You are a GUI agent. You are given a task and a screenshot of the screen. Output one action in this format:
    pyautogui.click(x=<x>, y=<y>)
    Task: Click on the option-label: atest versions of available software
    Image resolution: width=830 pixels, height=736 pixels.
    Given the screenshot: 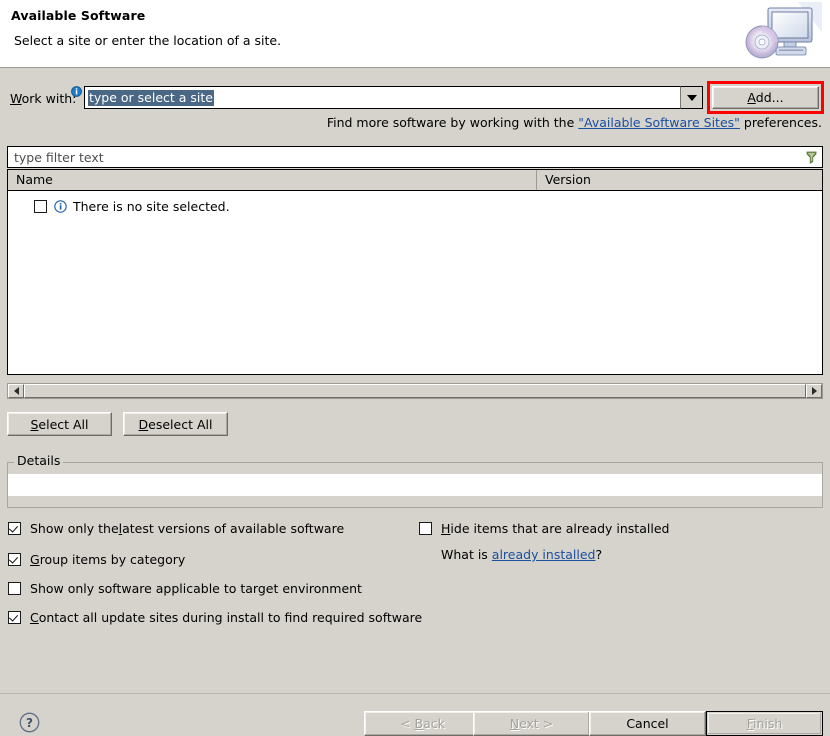 What is the action you would take?
    pyautogui.click(x=233, y=528)
    